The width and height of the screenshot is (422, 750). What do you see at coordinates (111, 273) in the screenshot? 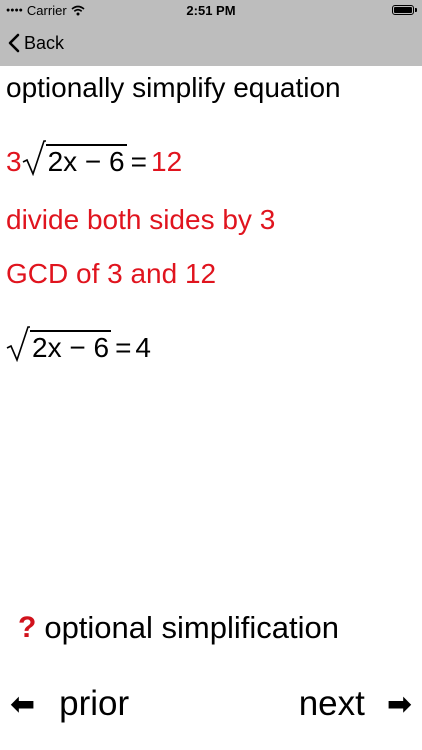
I see `explanation-gcd: GCD of 3 and 12` at bounding box center [111, 273].